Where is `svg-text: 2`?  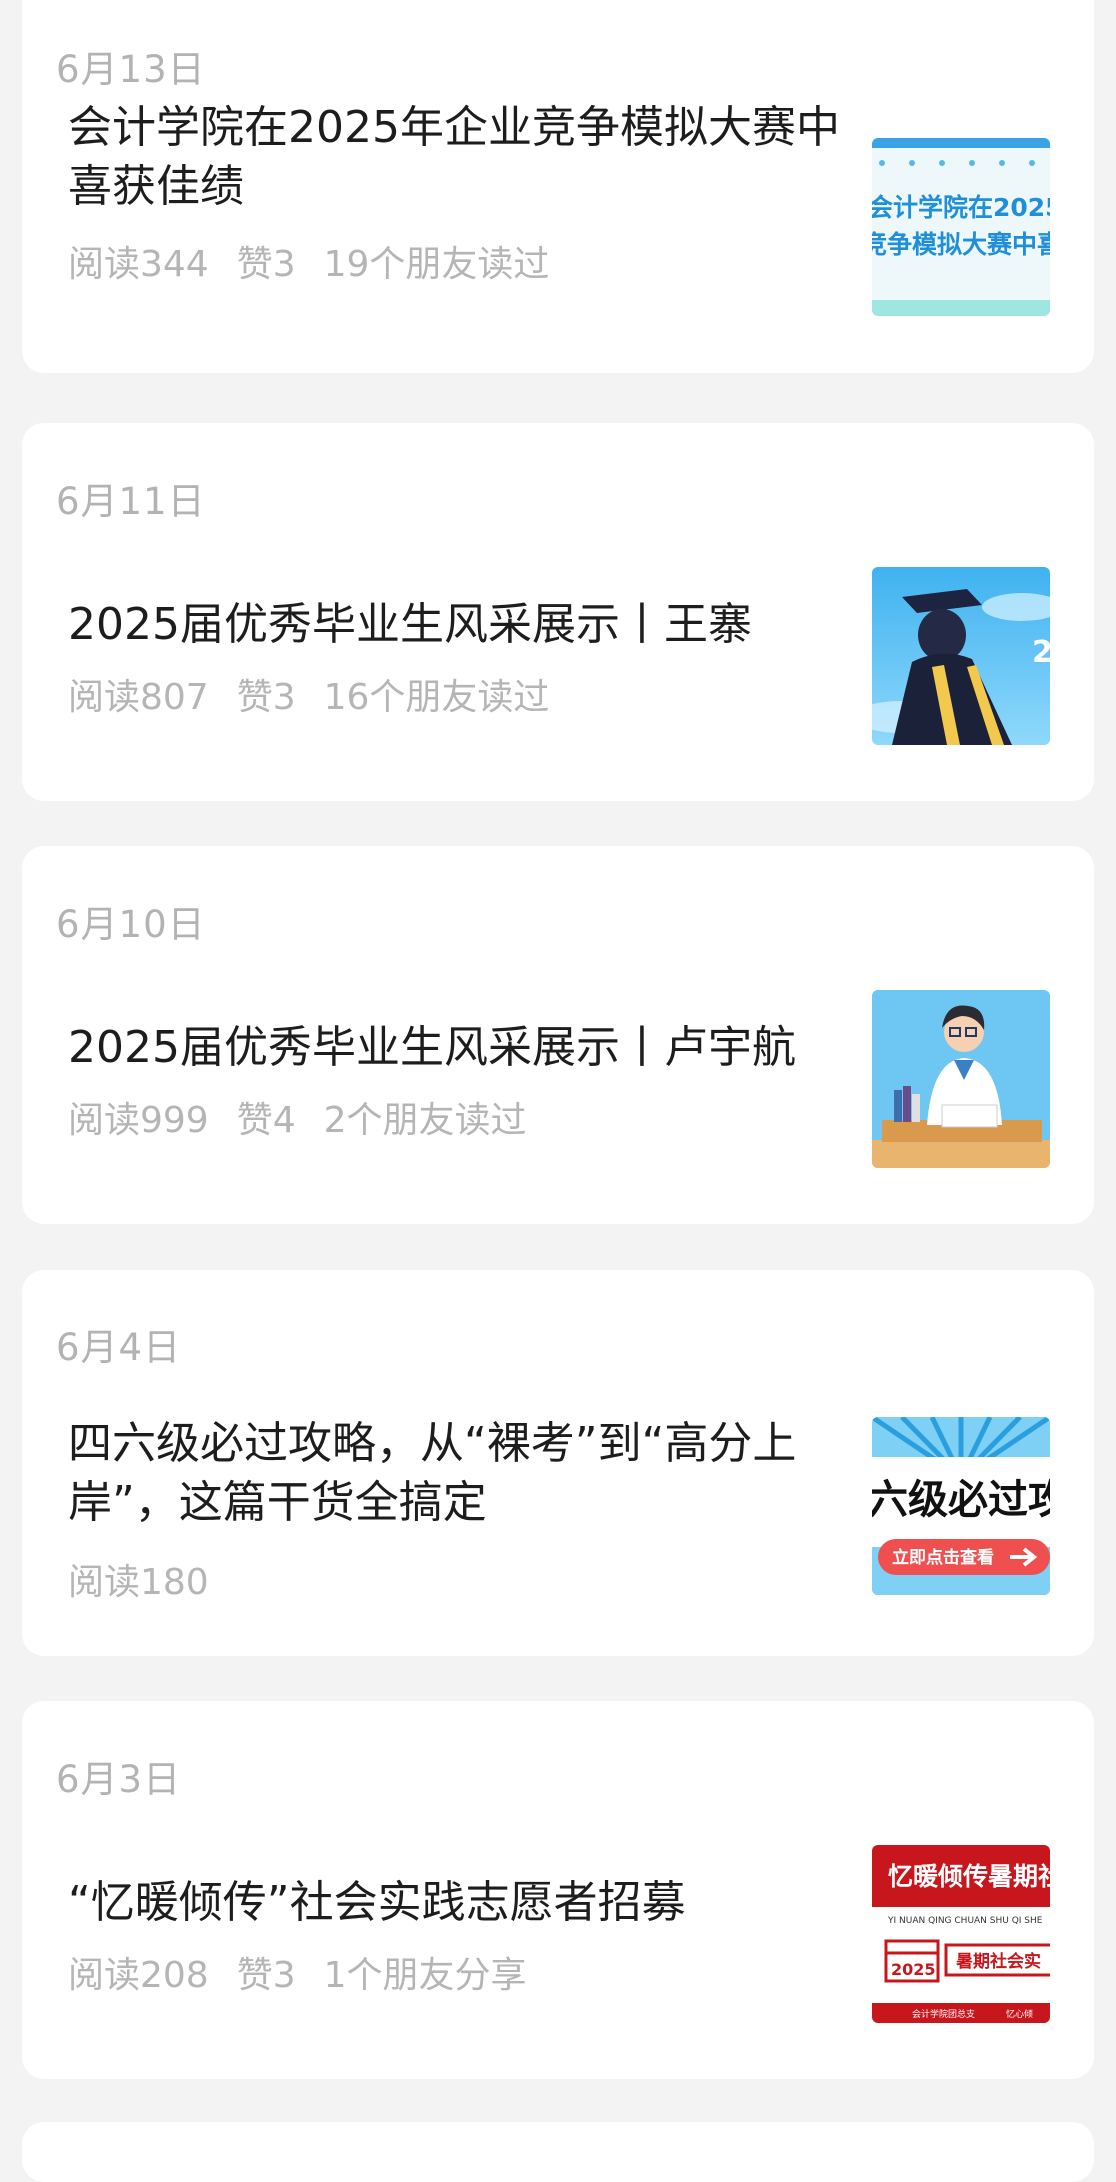
svg-text: 2 is located at coordinates (1041, 652).